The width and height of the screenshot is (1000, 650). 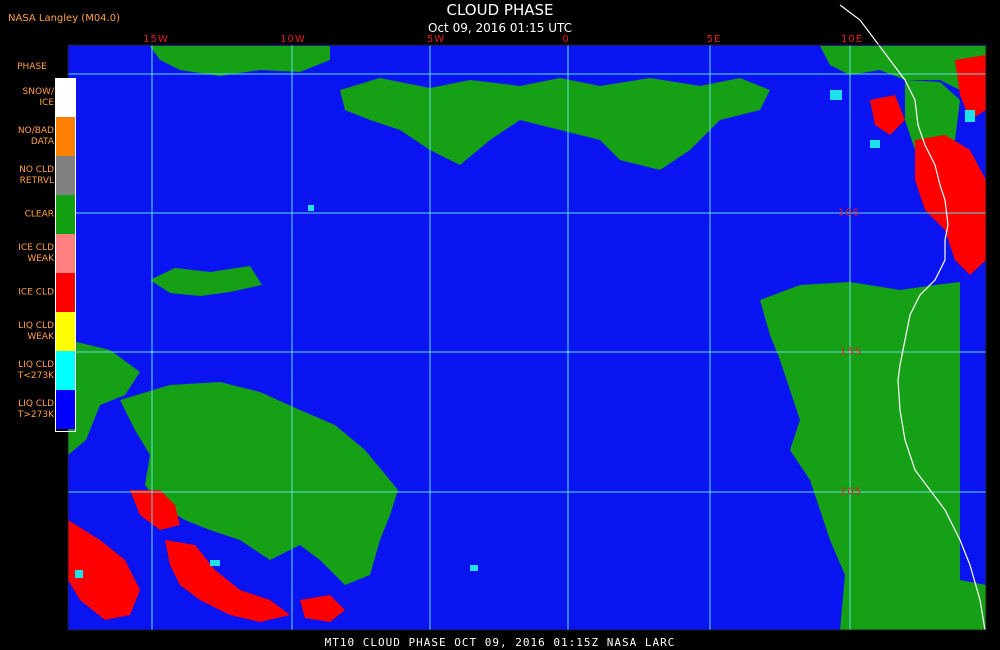 What do you see at coordinates (849, 213) in the screenshot?
I see `lat-label-10s: 10S` at bounding box center [849, 213].